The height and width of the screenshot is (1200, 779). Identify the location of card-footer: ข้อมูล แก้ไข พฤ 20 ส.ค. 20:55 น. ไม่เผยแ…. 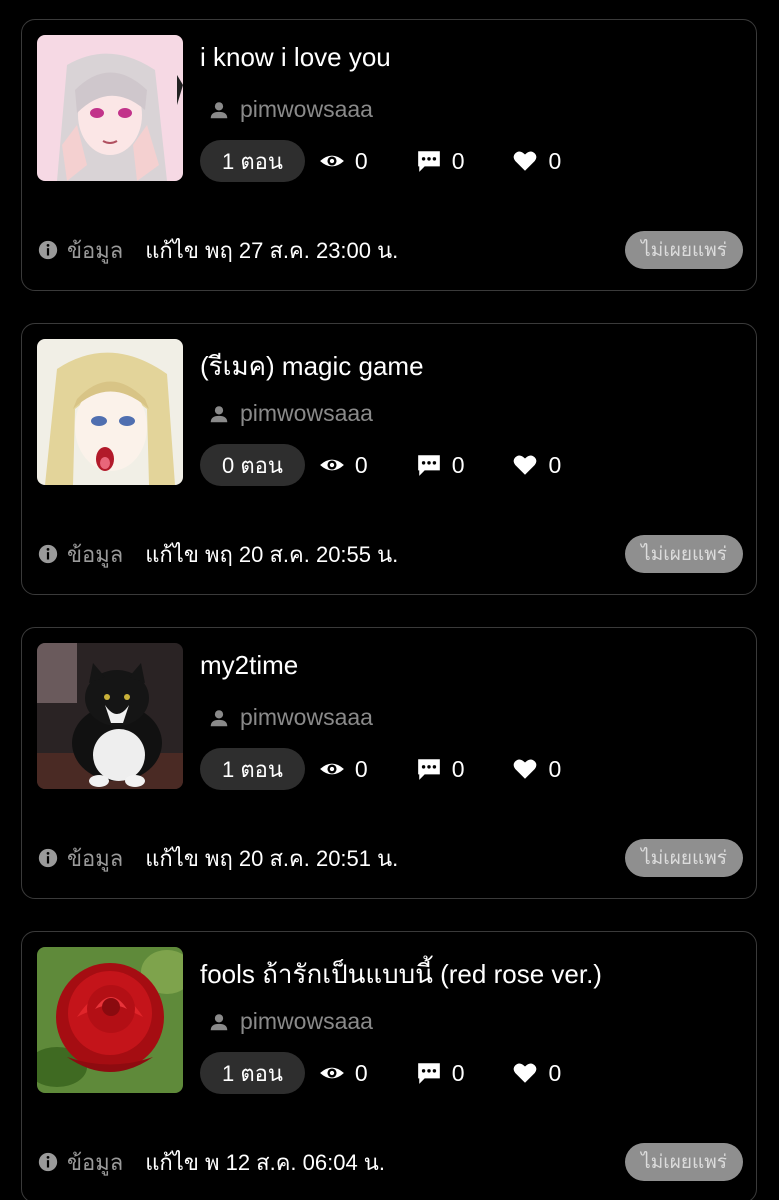
(390, 554).